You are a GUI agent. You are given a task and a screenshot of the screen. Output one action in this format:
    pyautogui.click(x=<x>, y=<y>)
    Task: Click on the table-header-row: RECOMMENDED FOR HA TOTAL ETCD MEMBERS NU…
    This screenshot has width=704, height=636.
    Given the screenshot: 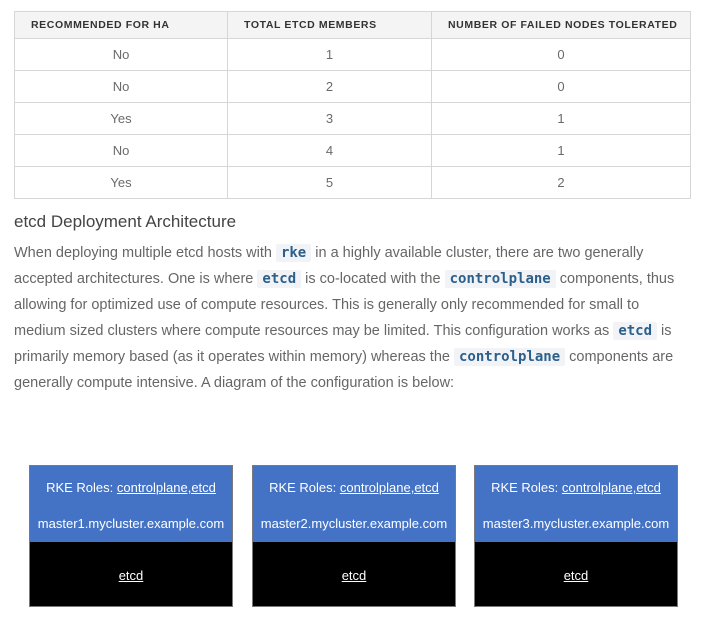 What is the action you would take?
    pyautogui.click(x=352, y=25)
    